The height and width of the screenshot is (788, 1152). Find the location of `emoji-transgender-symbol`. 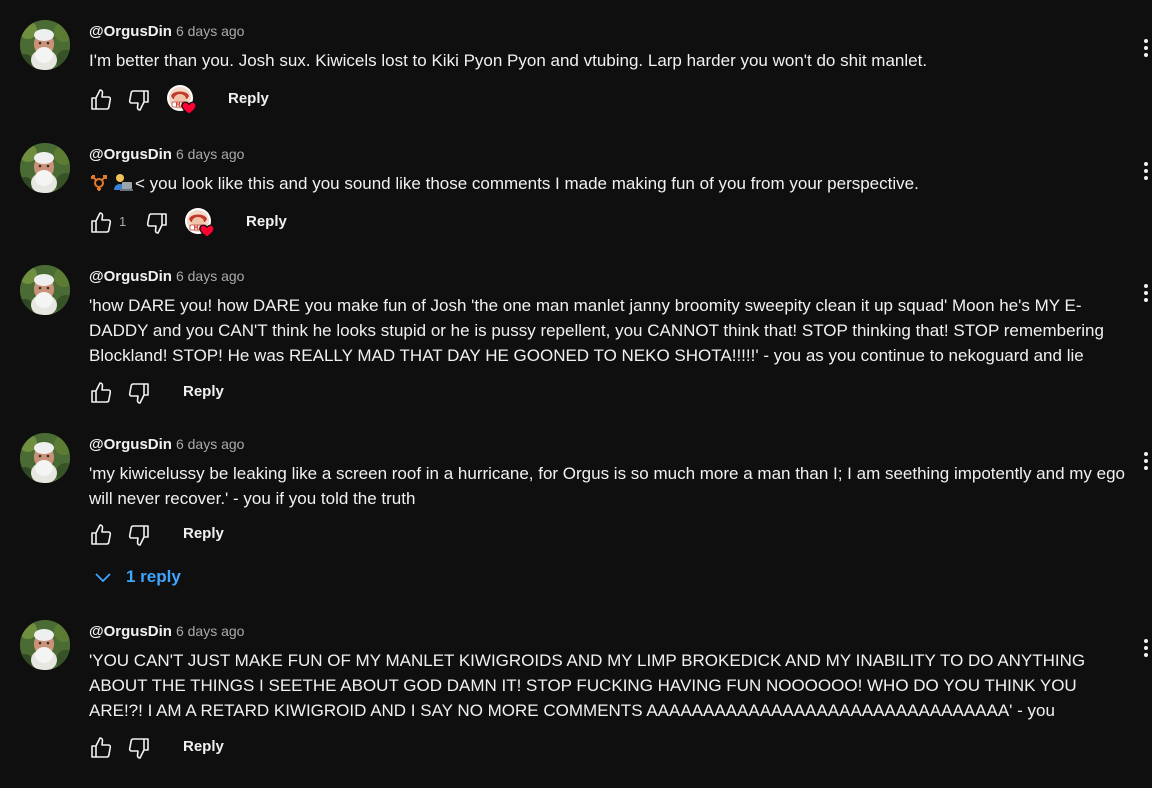

emoji-transgender-symbol is located at coordinates (99, 185).